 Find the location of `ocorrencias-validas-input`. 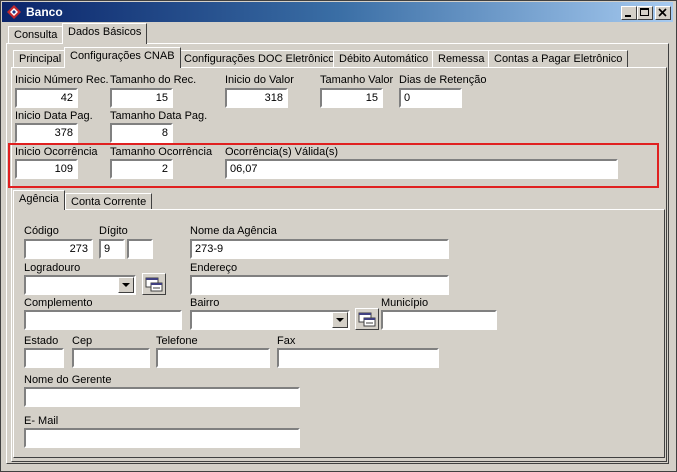

ocorrencias-validas-input is located at coordinates (421, 169).